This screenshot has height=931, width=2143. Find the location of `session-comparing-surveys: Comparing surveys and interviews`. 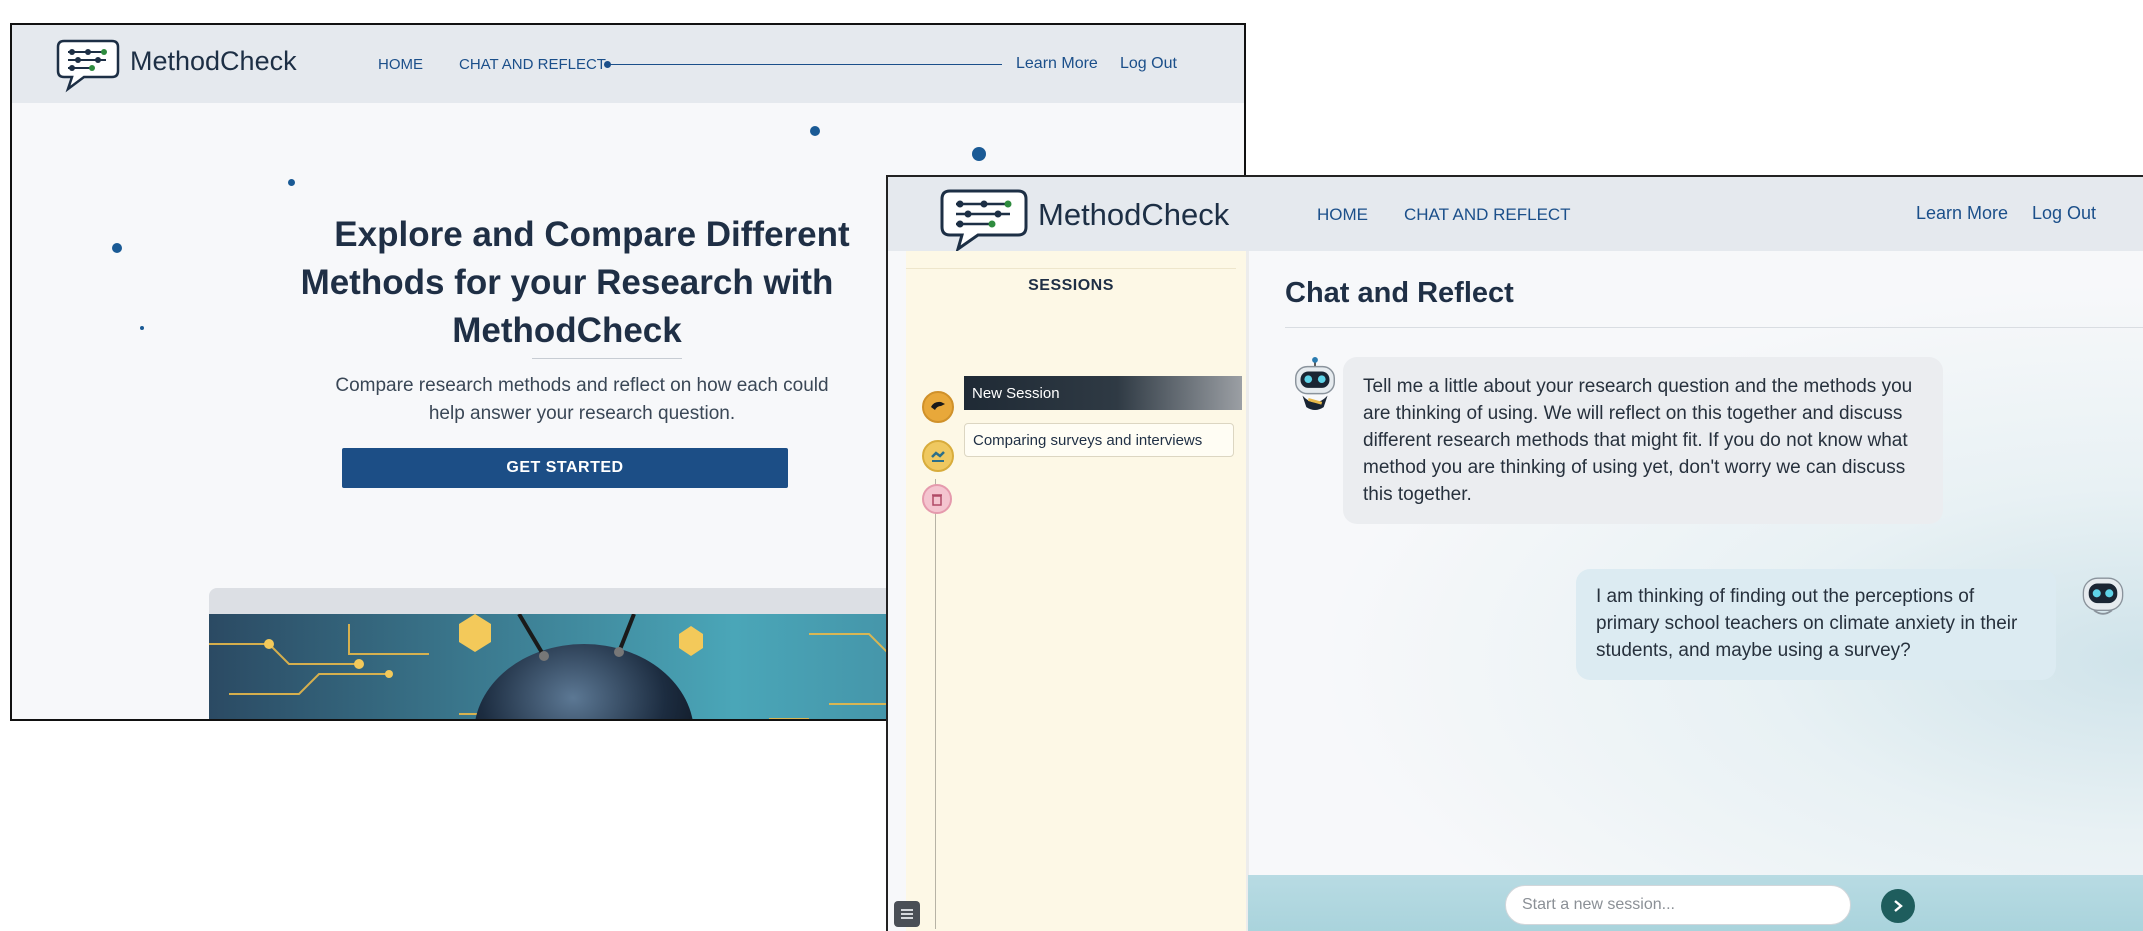

session-comparing-surveys: Comparing surveys and interviews is located at coordinates (1099, 440).